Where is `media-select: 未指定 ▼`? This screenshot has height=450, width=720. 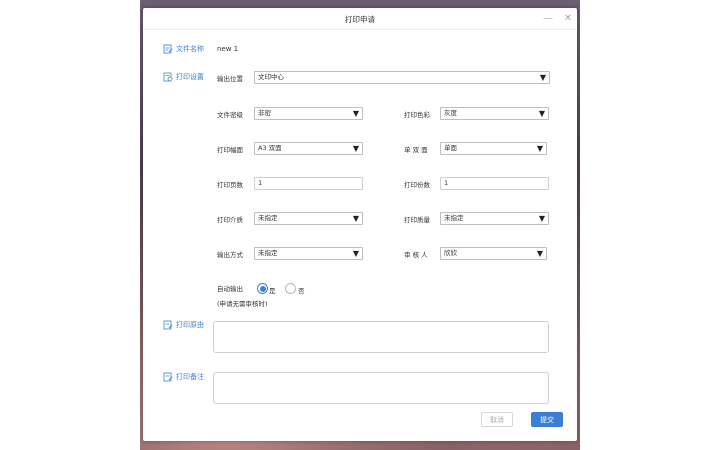 media-select: 未指定 ▼ is located at coordinates (308, 218).